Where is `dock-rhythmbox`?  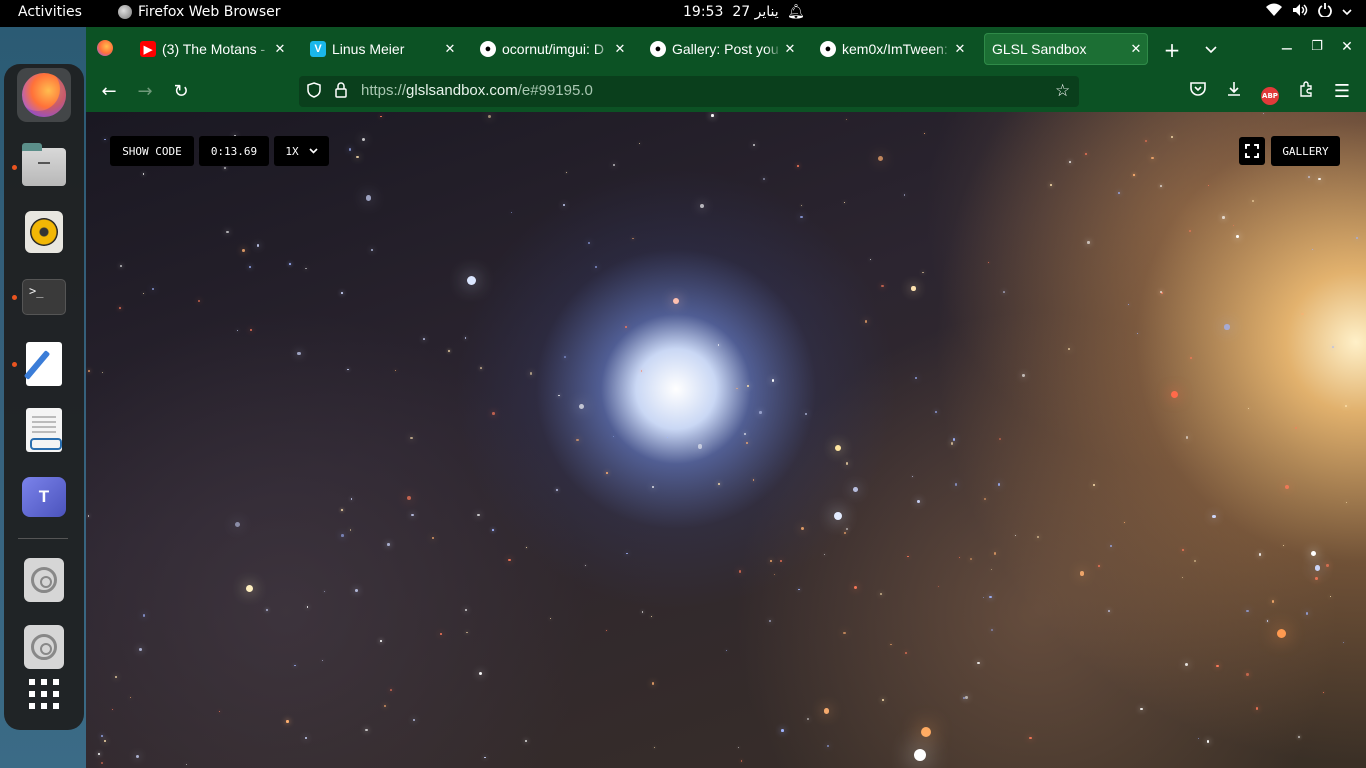 dock-rhythmbox is located at coordinates (44, 232).